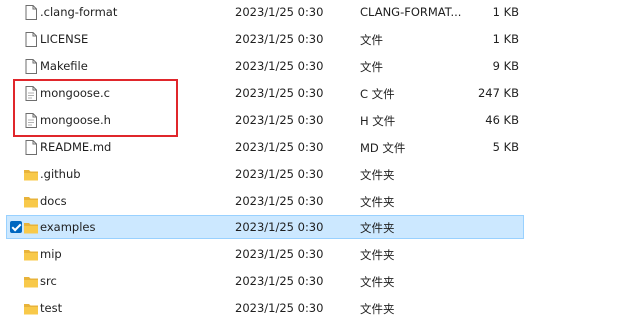 The height and width of the screenshot is (331, 640). Describe the element at coordinates (505, 147) in the screenshot. I see `file-size: 5 KB` at that location.